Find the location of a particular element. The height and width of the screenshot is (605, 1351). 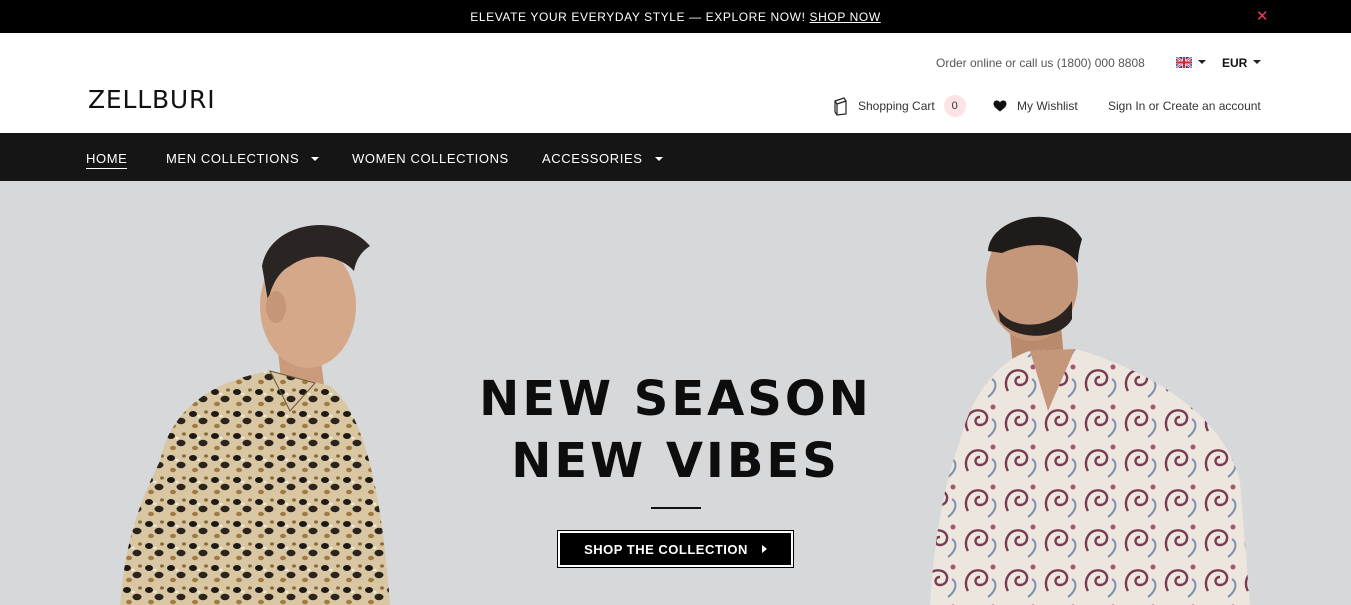

shop-the-collection-label: Shop the collection is located at coordinates (666, 549).